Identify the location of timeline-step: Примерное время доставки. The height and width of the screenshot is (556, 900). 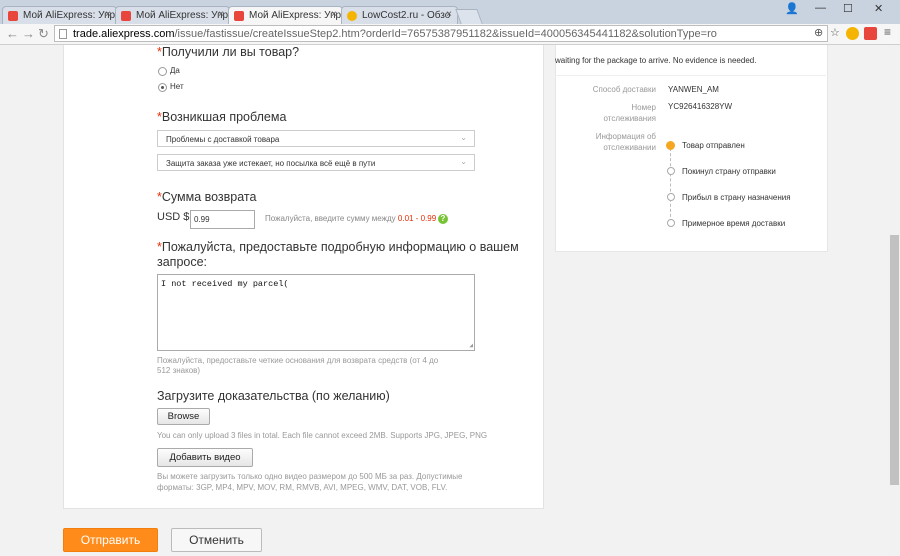
(734, 223).